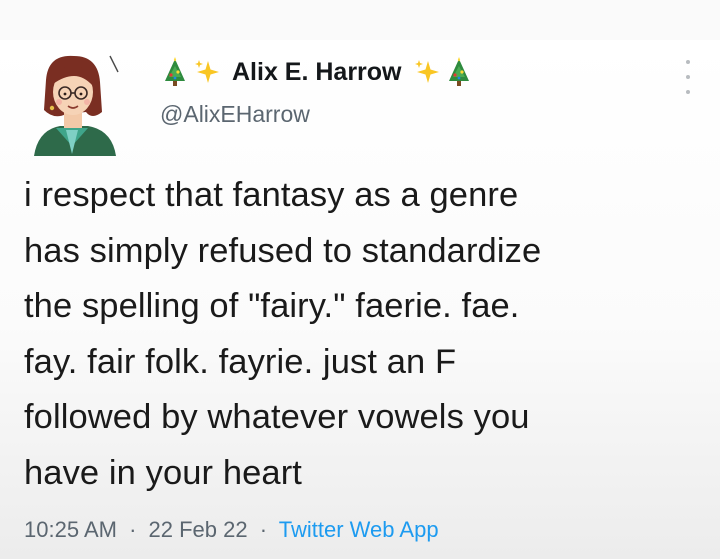 The image size is (720, 559). I want to click on name-row: Alix E. Harrow, so click(317, 72).